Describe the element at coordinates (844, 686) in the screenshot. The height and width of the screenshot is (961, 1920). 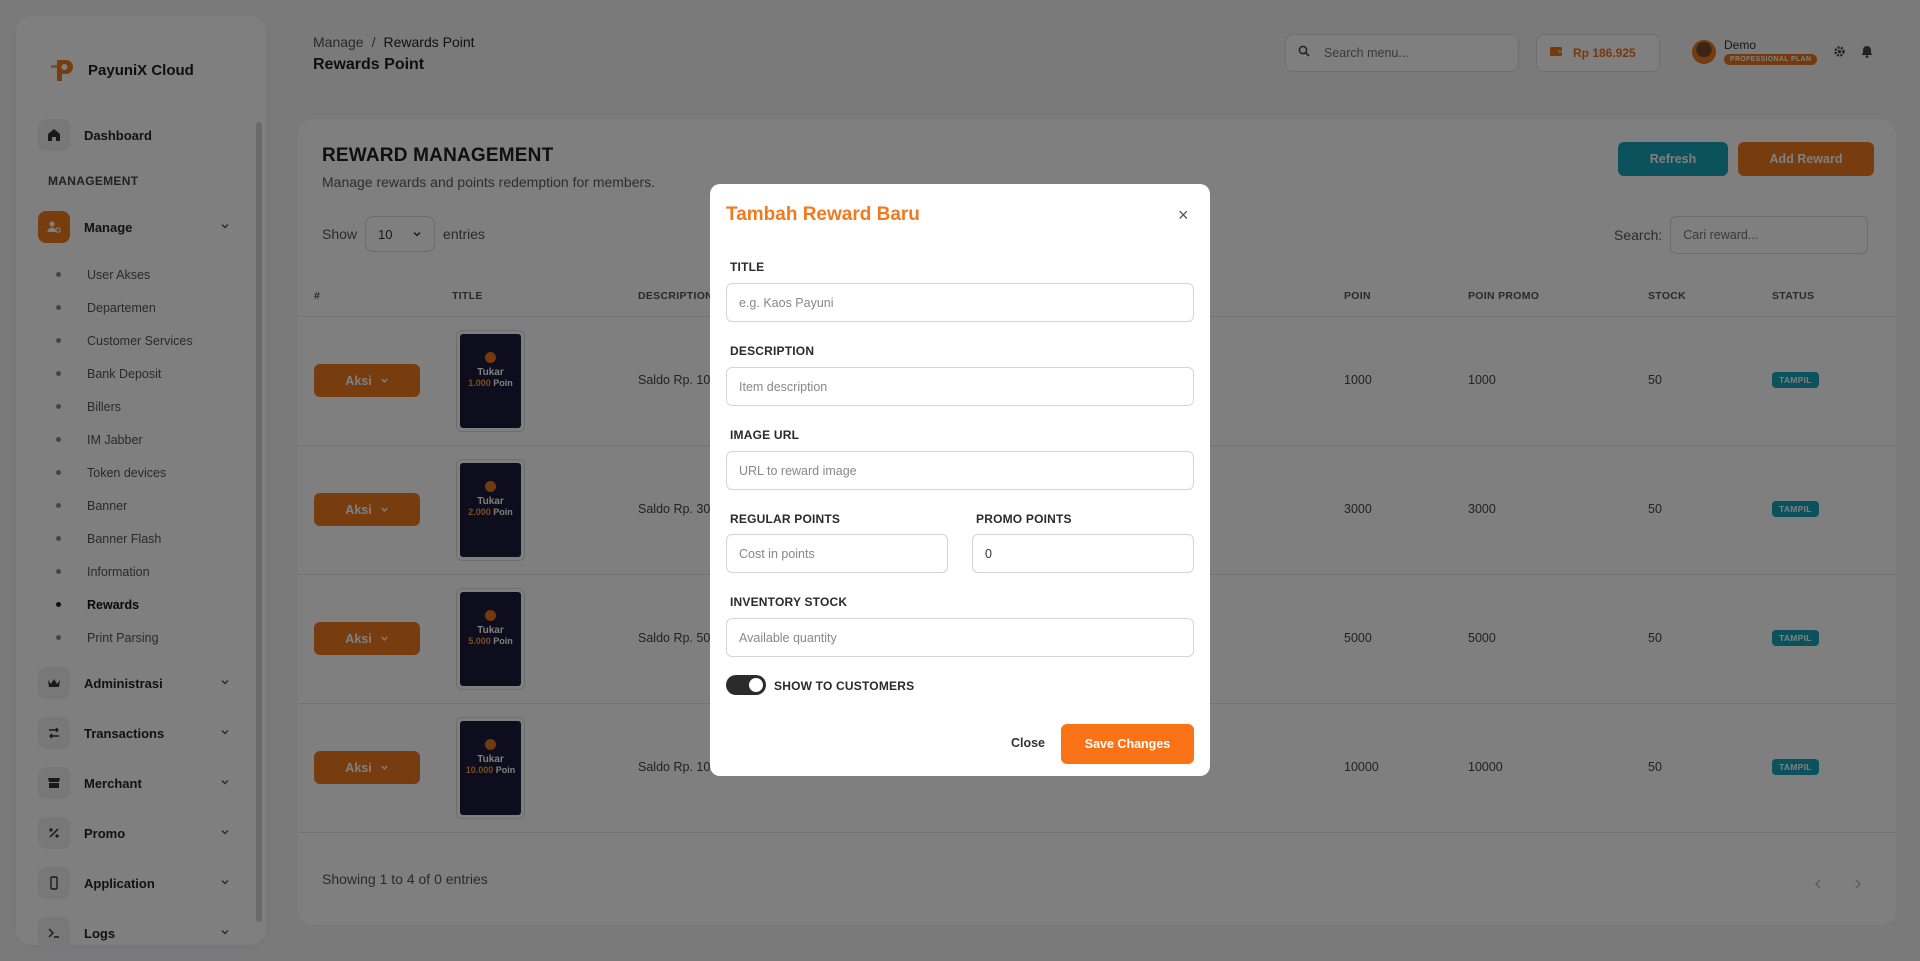
I see `show-to-customers-label: SHOW TO CUSTOMERS` at that location.